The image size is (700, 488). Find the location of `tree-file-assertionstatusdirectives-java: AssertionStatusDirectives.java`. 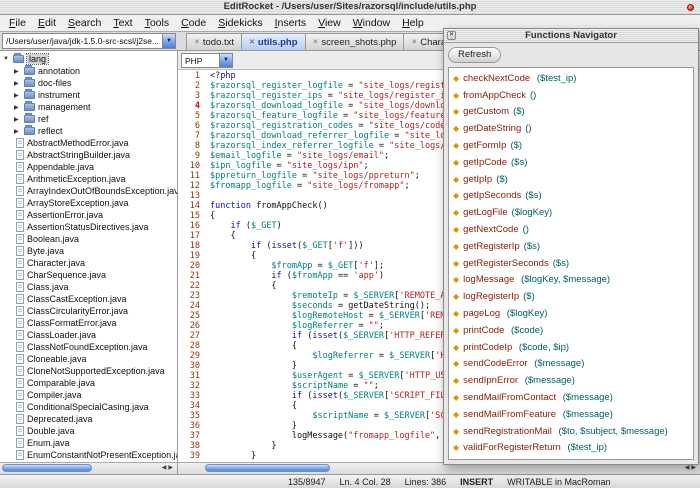

tree-file-assertionstatusdirectives-java: AssertionStatusDirectives.java is located at coordinates (95, 227).